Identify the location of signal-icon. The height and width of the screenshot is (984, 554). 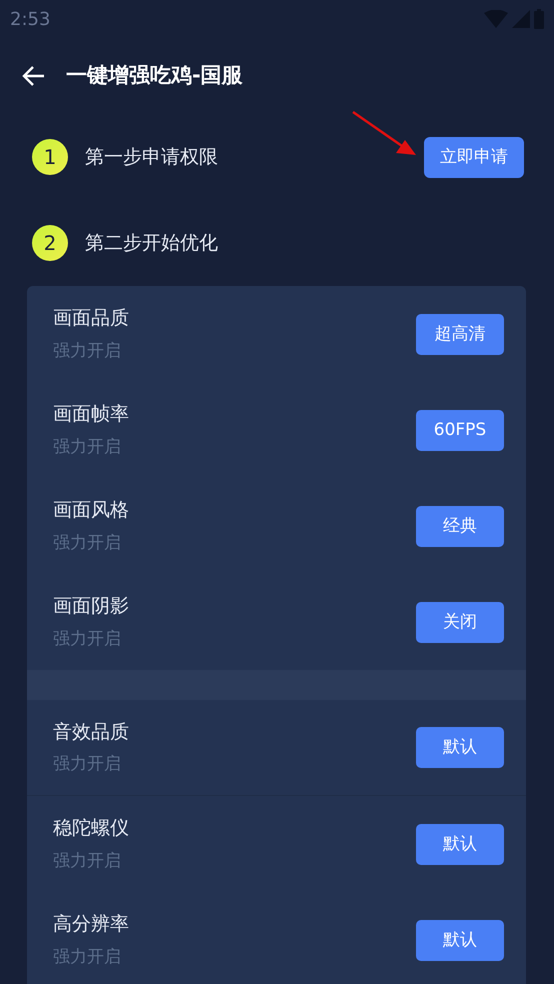
(521, 19).